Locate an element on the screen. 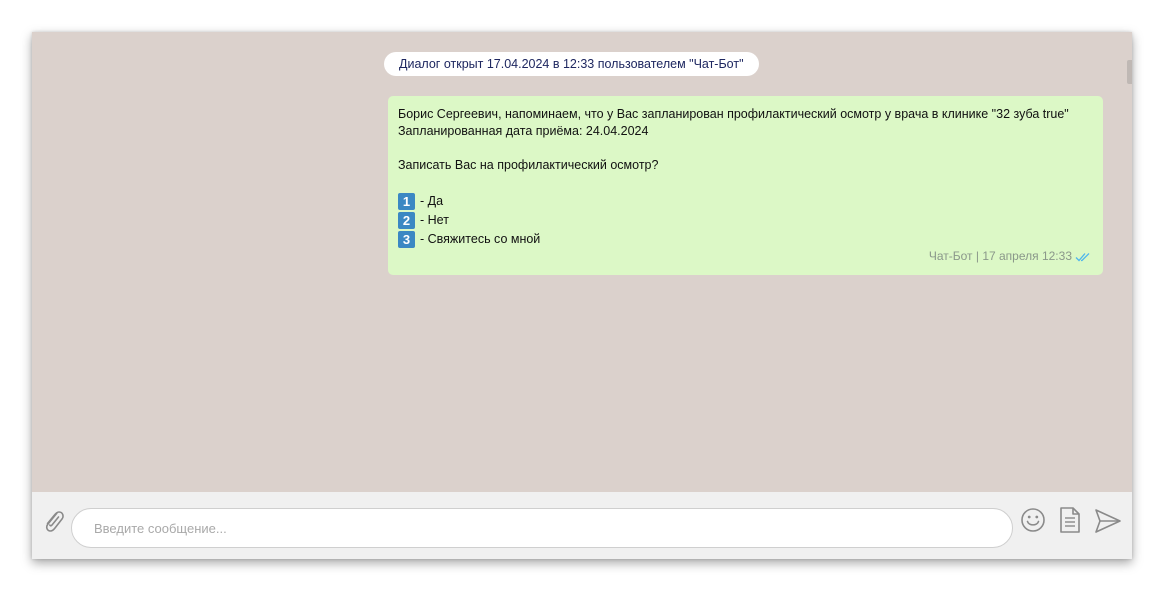  keycap-1-icon: 1 is located at coordinates (406, 201).